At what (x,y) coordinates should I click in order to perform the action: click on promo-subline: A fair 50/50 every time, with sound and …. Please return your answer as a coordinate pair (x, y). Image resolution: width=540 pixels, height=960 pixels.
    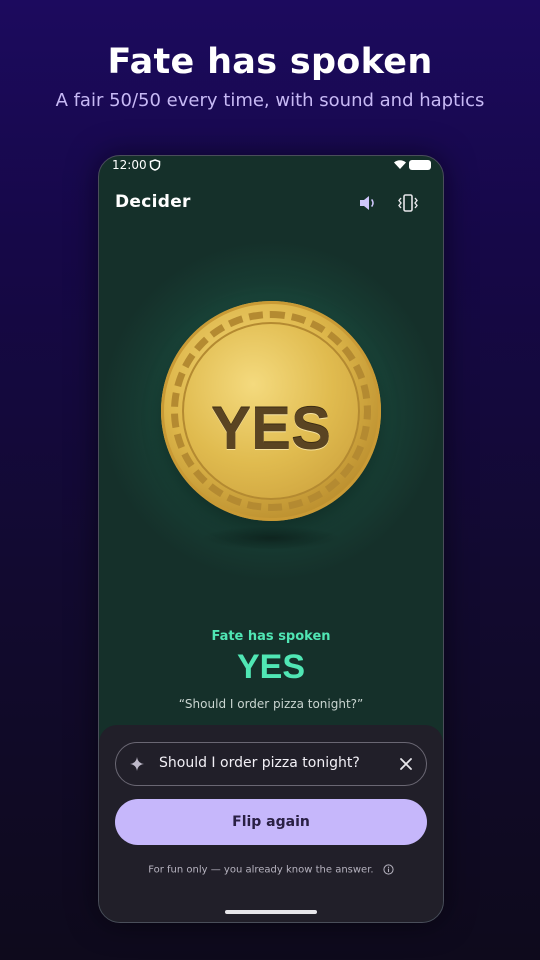
    Looking at the image, I should click on (270, 100).